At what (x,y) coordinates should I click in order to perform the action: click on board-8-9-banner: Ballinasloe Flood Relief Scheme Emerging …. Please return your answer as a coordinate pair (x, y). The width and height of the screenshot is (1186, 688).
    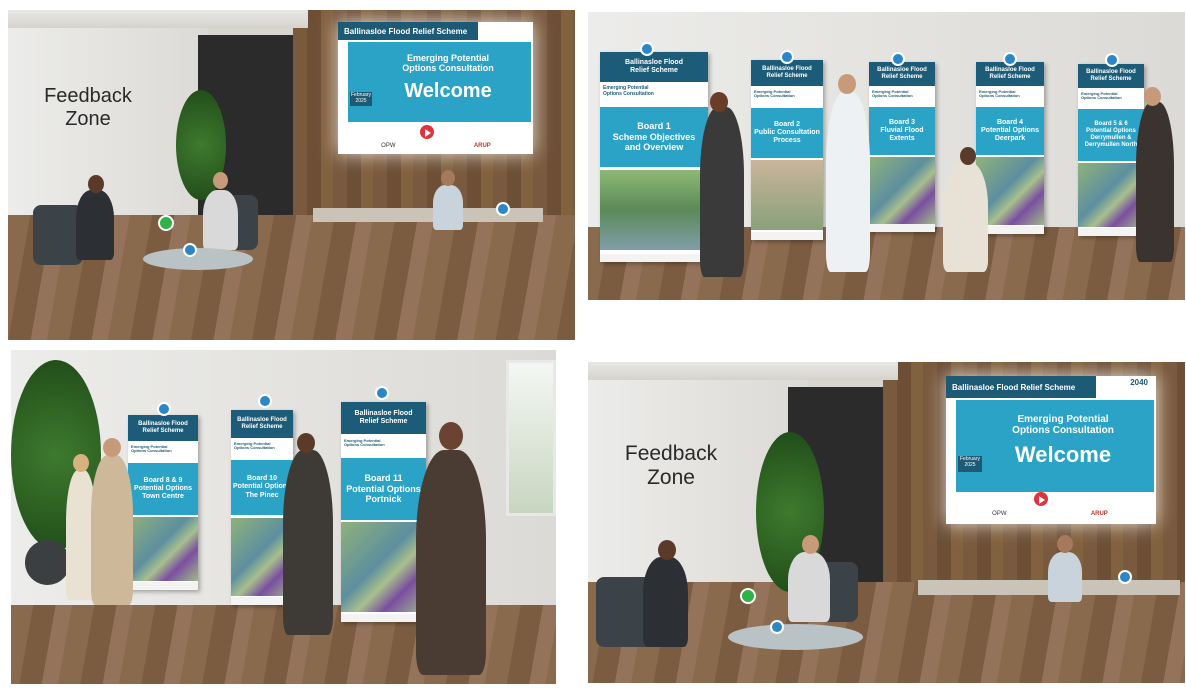
    Looking at the image, I should click on (163, 502).